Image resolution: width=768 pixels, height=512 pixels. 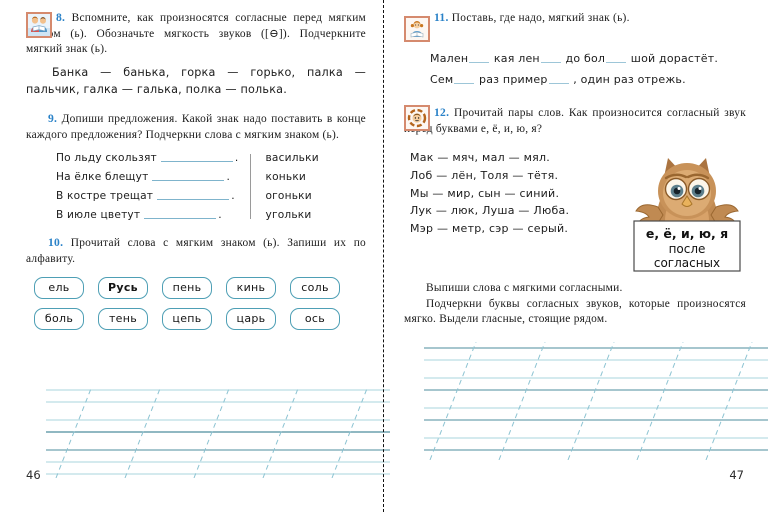 I want to click on word-chip: ель, so click(x=59, y=287).